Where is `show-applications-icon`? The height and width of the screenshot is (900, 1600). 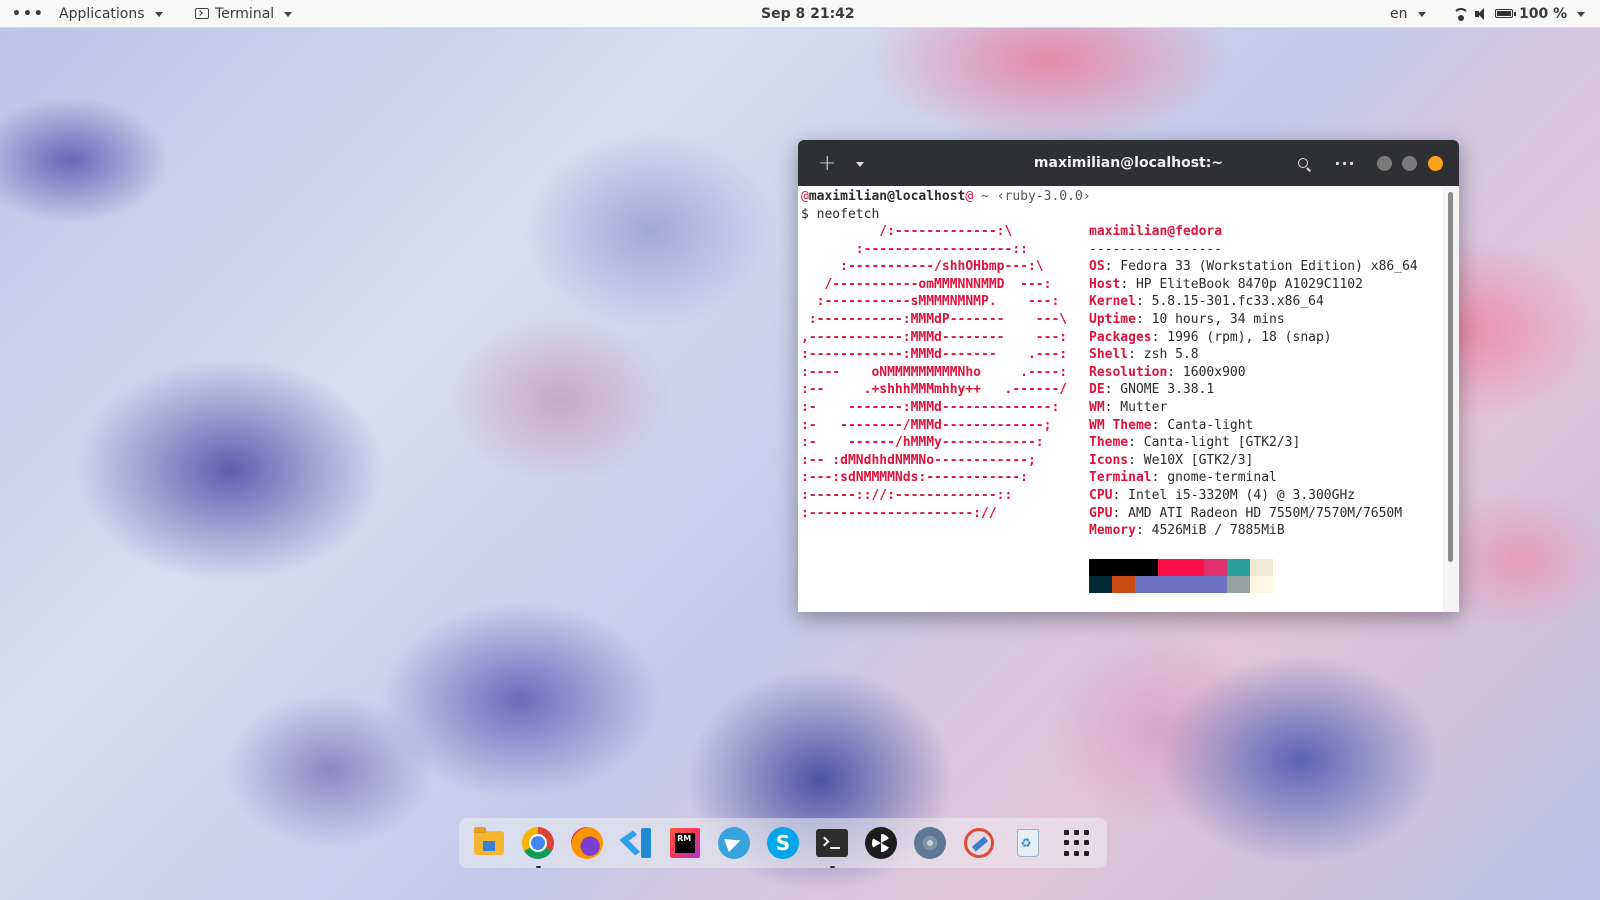 show-applications-icon is located at coordinates (1076, 843).